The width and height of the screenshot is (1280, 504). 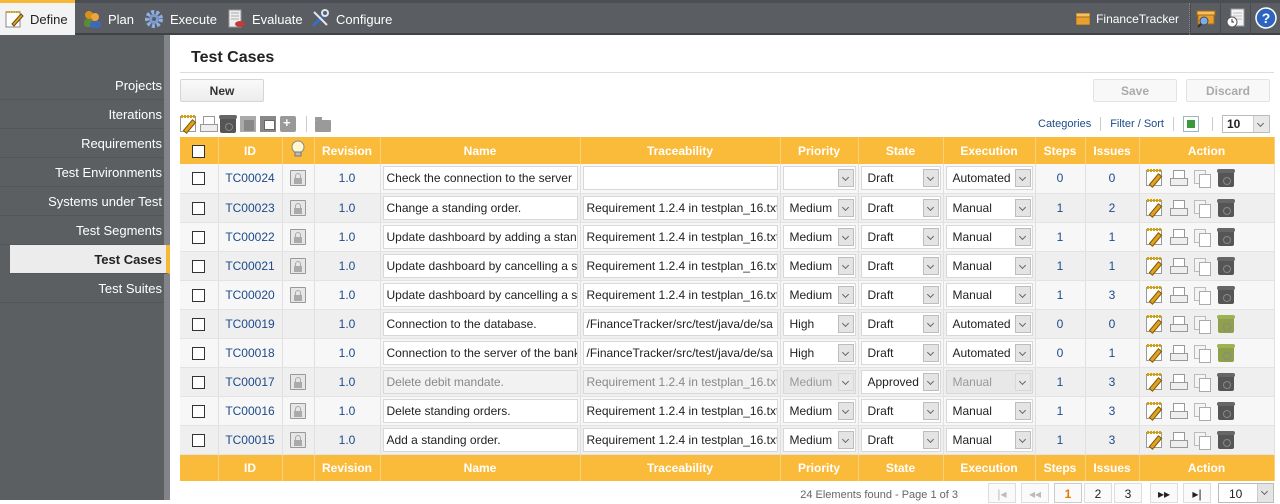 What do you see at coordinates (1112, 208) in the screenshot?
I see `issues-count: 2` at bounding box center [1112, 208].